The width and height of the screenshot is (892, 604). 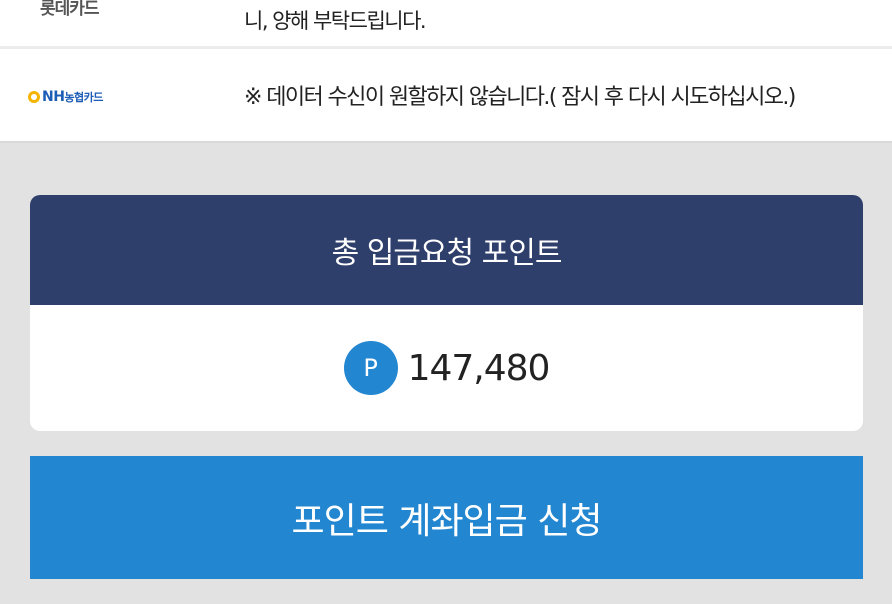 What do you see at coordinates (83, 97) in the screenshot?
I see `nh-logo-subtext: 농협카드` at bounding box center [83, 97].